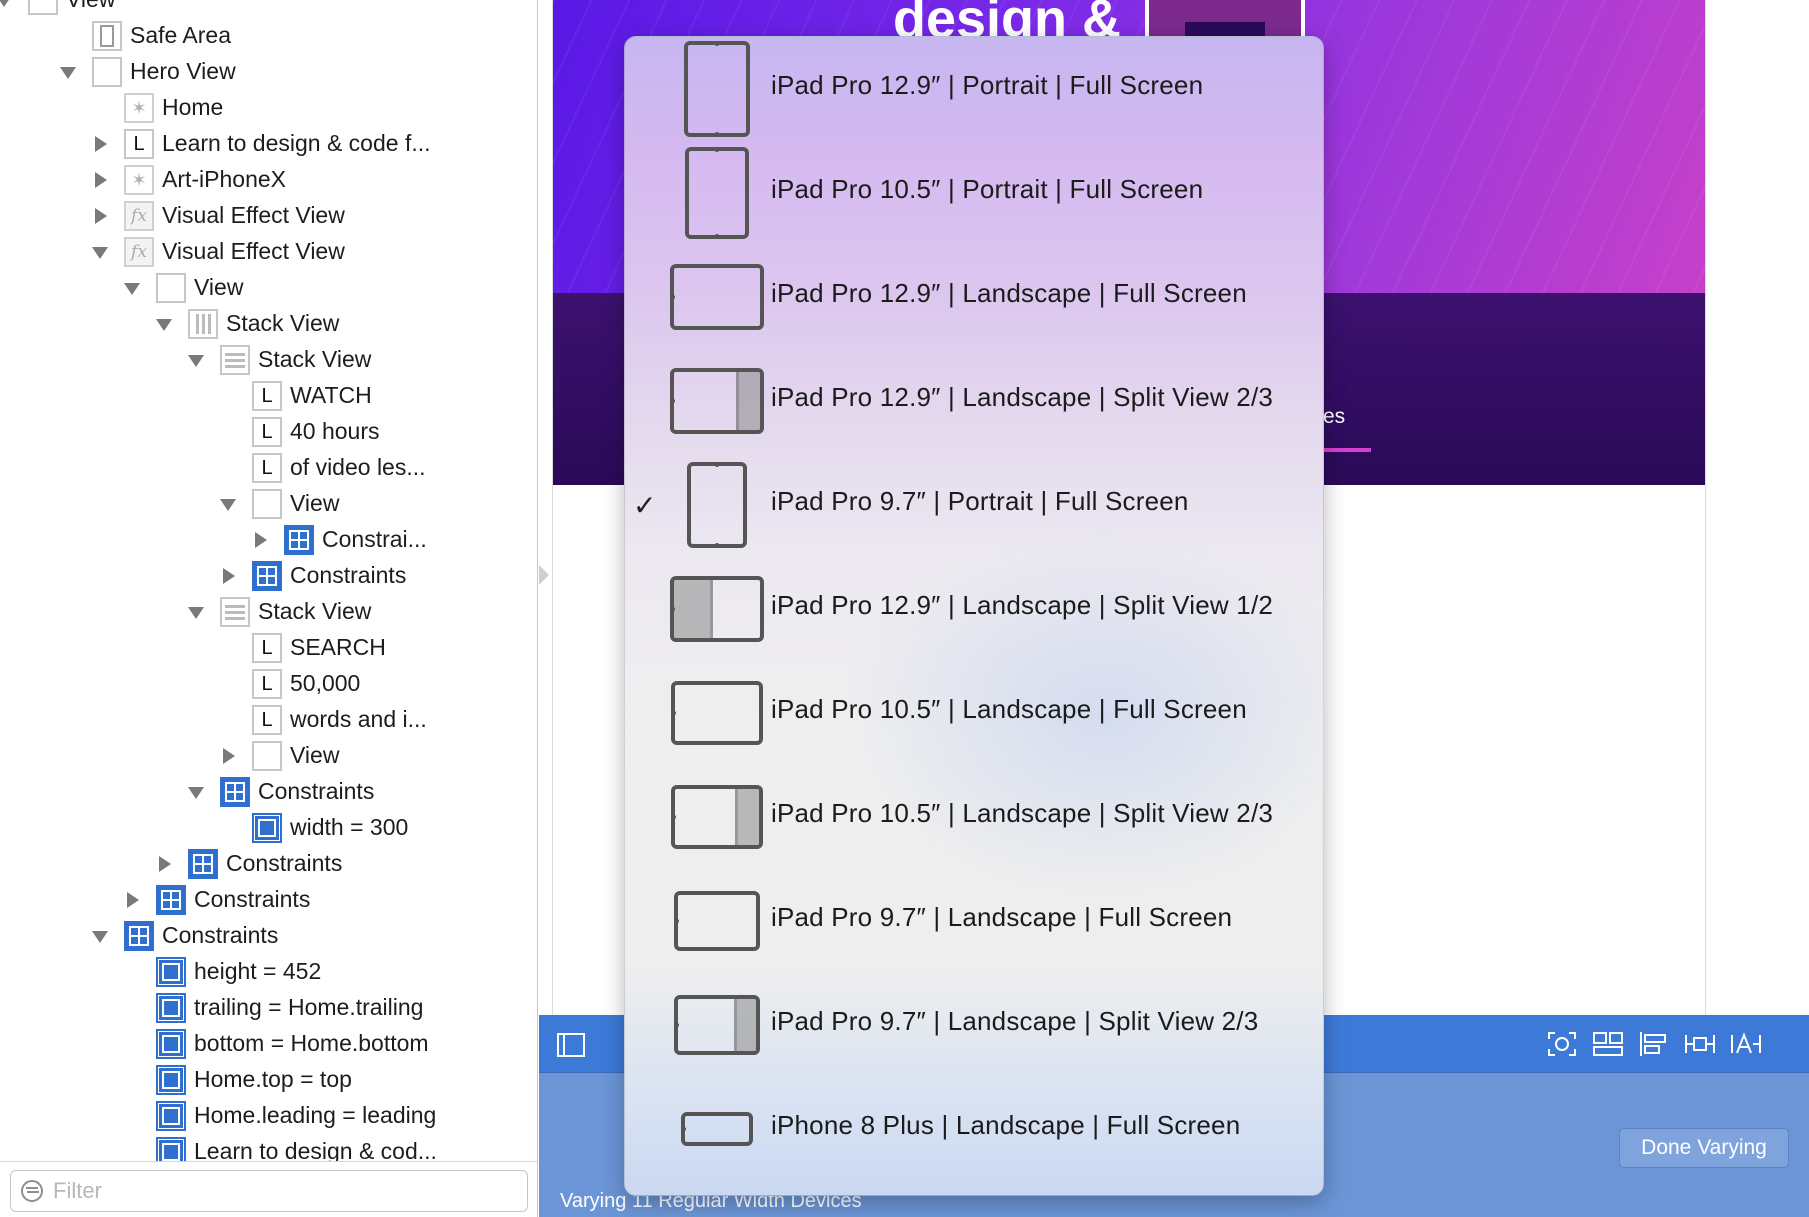  Describe the element at coordinates (717, 713) in the screenshot. I see `ipad-landscape-icon` at that location.